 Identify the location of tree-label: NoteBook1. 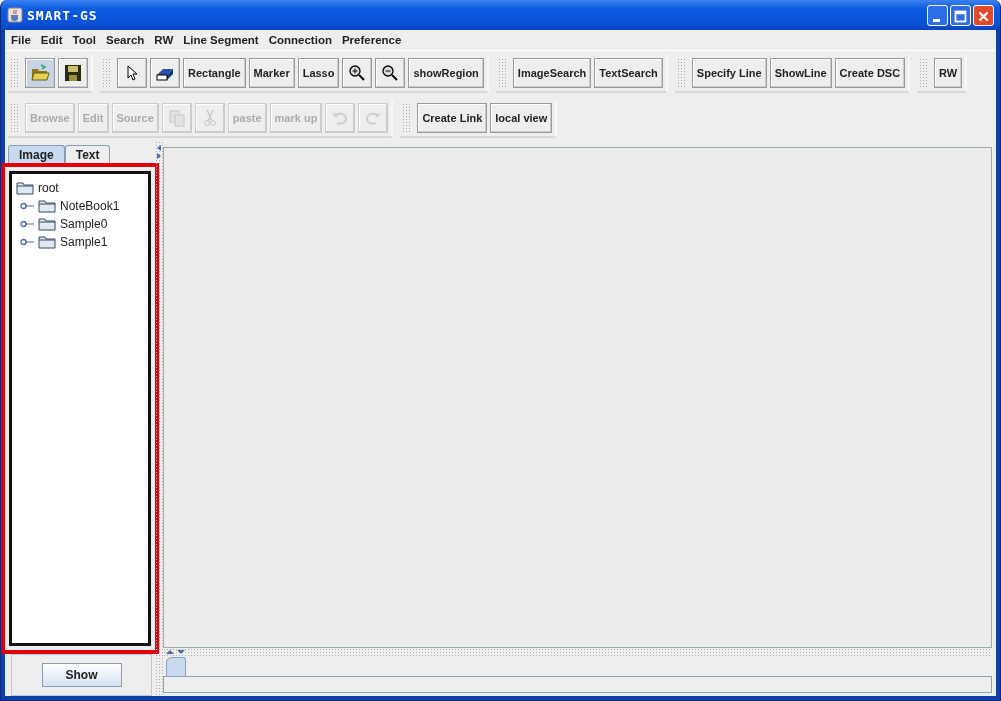
(90, 206).